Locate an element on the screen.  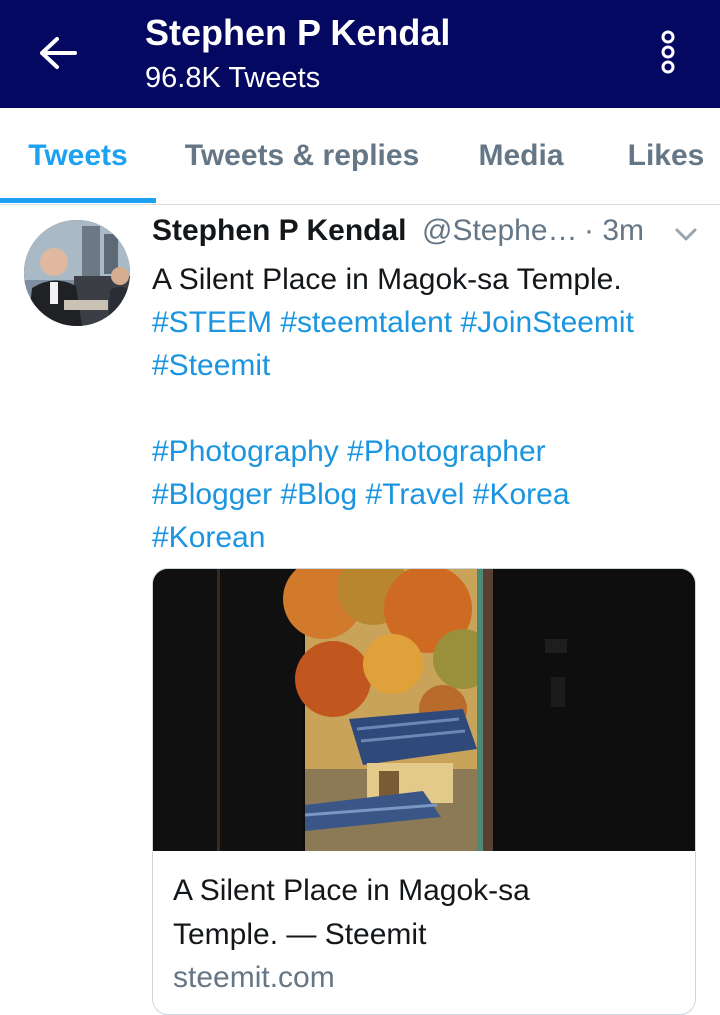
hashtag-link: #Photography is located at coordinates (245, 451).